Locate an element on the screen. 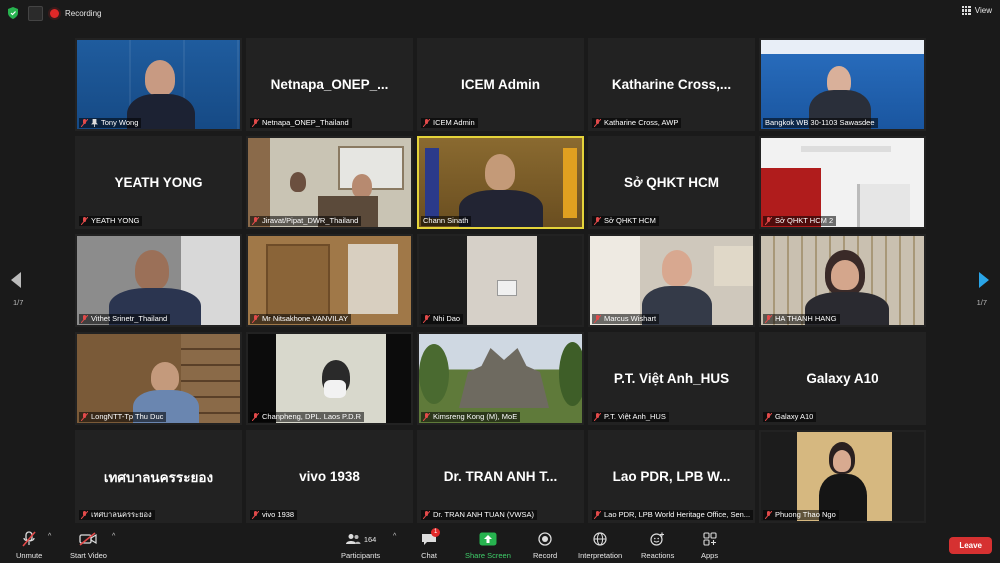  participant-tile: ICEM Admin ICEM Admin is located at coordinates (500, 84).